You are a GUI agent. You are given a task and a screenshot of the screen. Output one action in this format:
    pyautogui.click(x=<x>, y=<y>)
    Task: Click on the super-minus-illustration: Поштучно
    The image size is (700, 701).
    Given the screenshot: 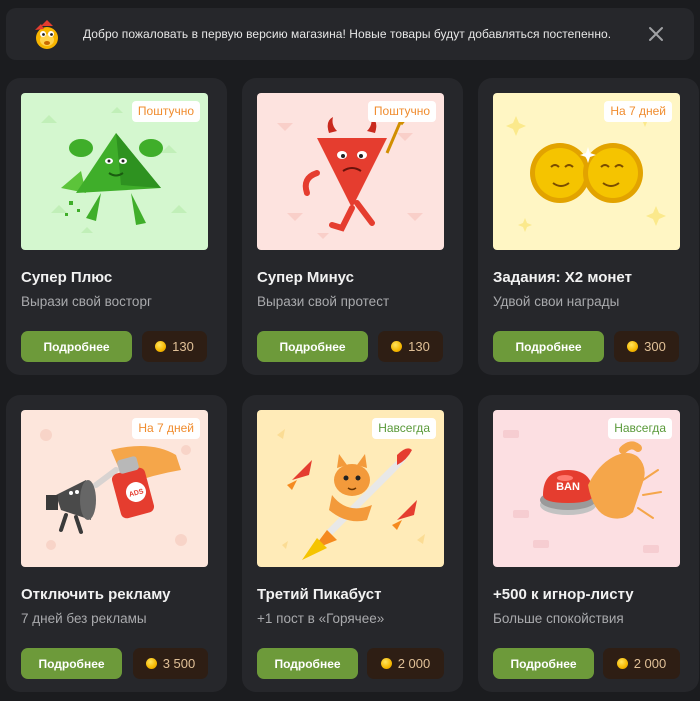 What is the action you would take?
    pyautogui.click(x=350, y=171)
    